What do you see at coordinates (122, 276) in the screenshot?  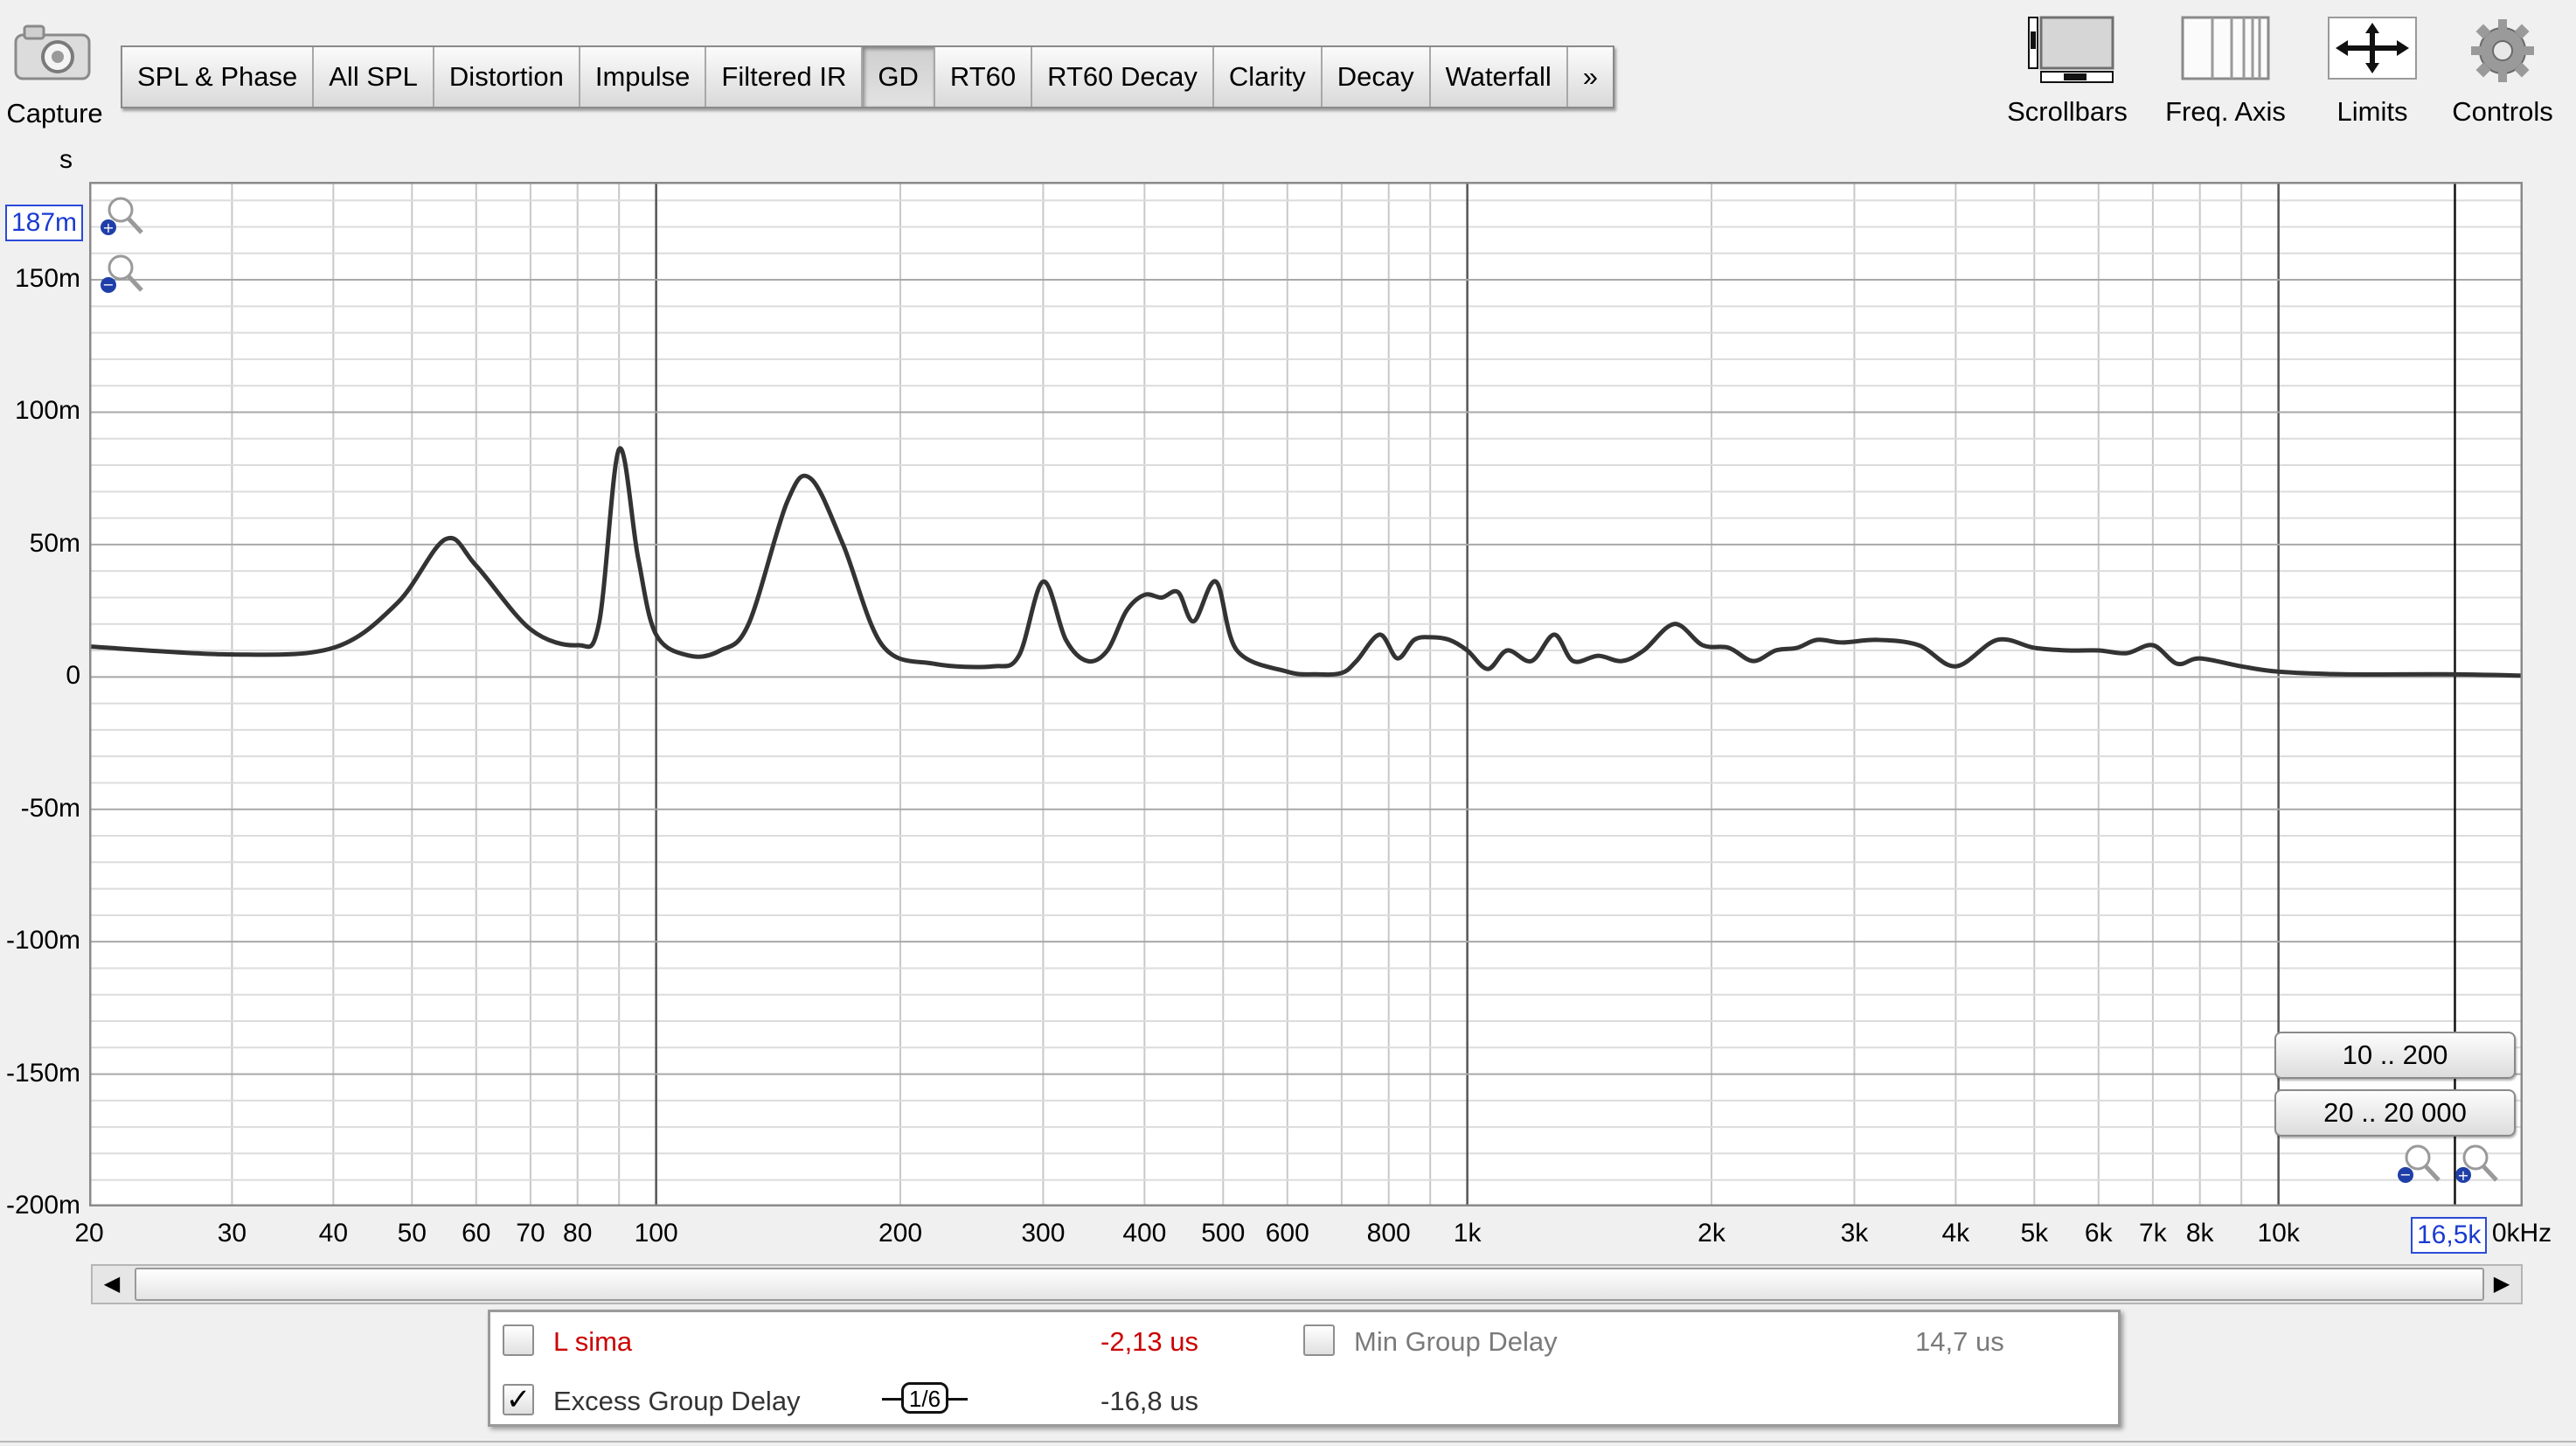 I see `zoom-out-y-icon: −` at bounding box center [122, 276].